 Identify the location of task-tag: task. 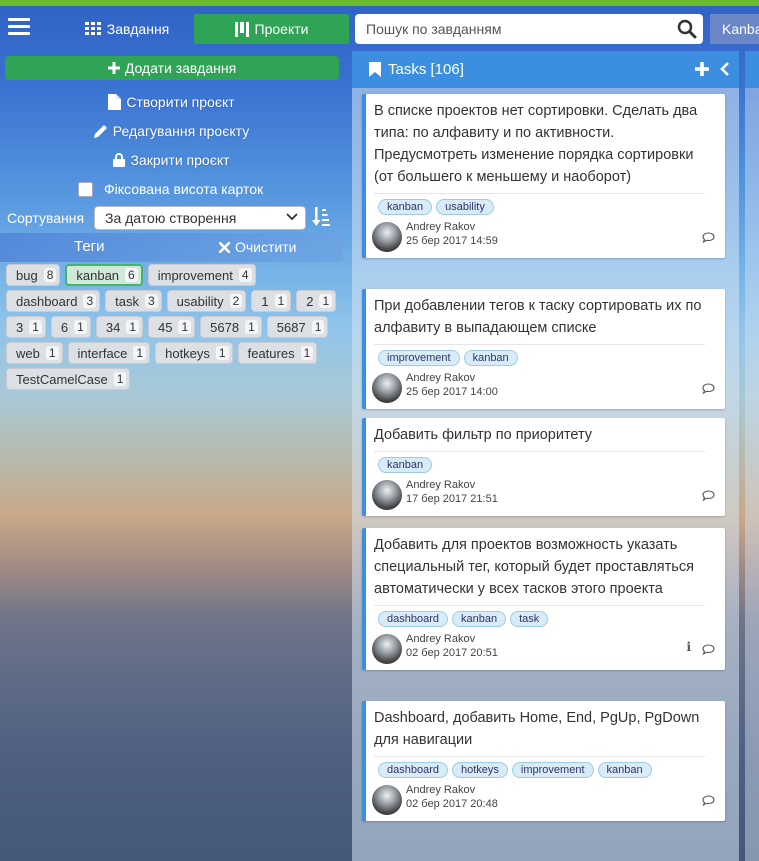
(529, 619).